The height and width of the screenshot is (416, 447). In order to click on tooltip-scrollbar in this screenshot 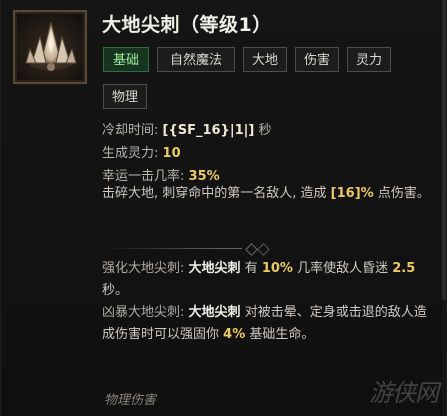, I will do `click(444, 208)`.